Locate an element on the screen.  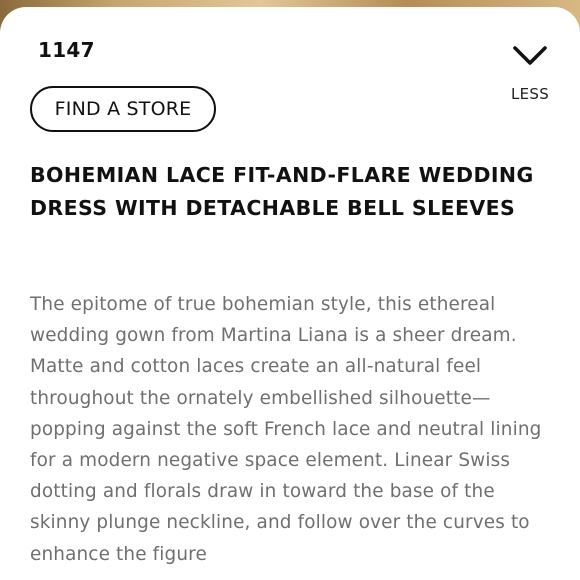
find-a-store-button: FIND A STORE is located at coordinates (123, 109).